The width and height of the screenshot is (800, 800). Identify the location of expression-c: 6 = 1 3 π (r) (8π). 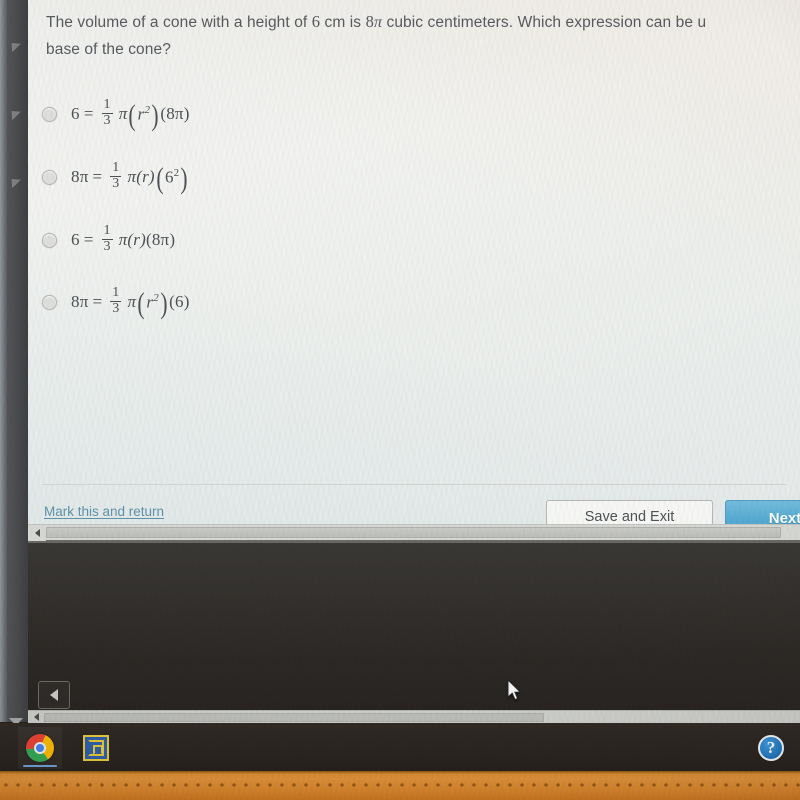
(123, 238).